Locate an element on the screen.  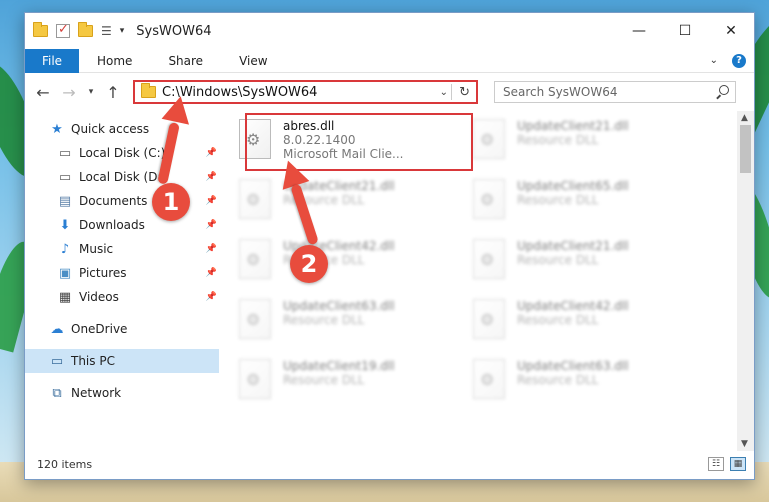
sidebar-item-pictures: ▣ Pictures 📌 is located at coordinates (122, 273).